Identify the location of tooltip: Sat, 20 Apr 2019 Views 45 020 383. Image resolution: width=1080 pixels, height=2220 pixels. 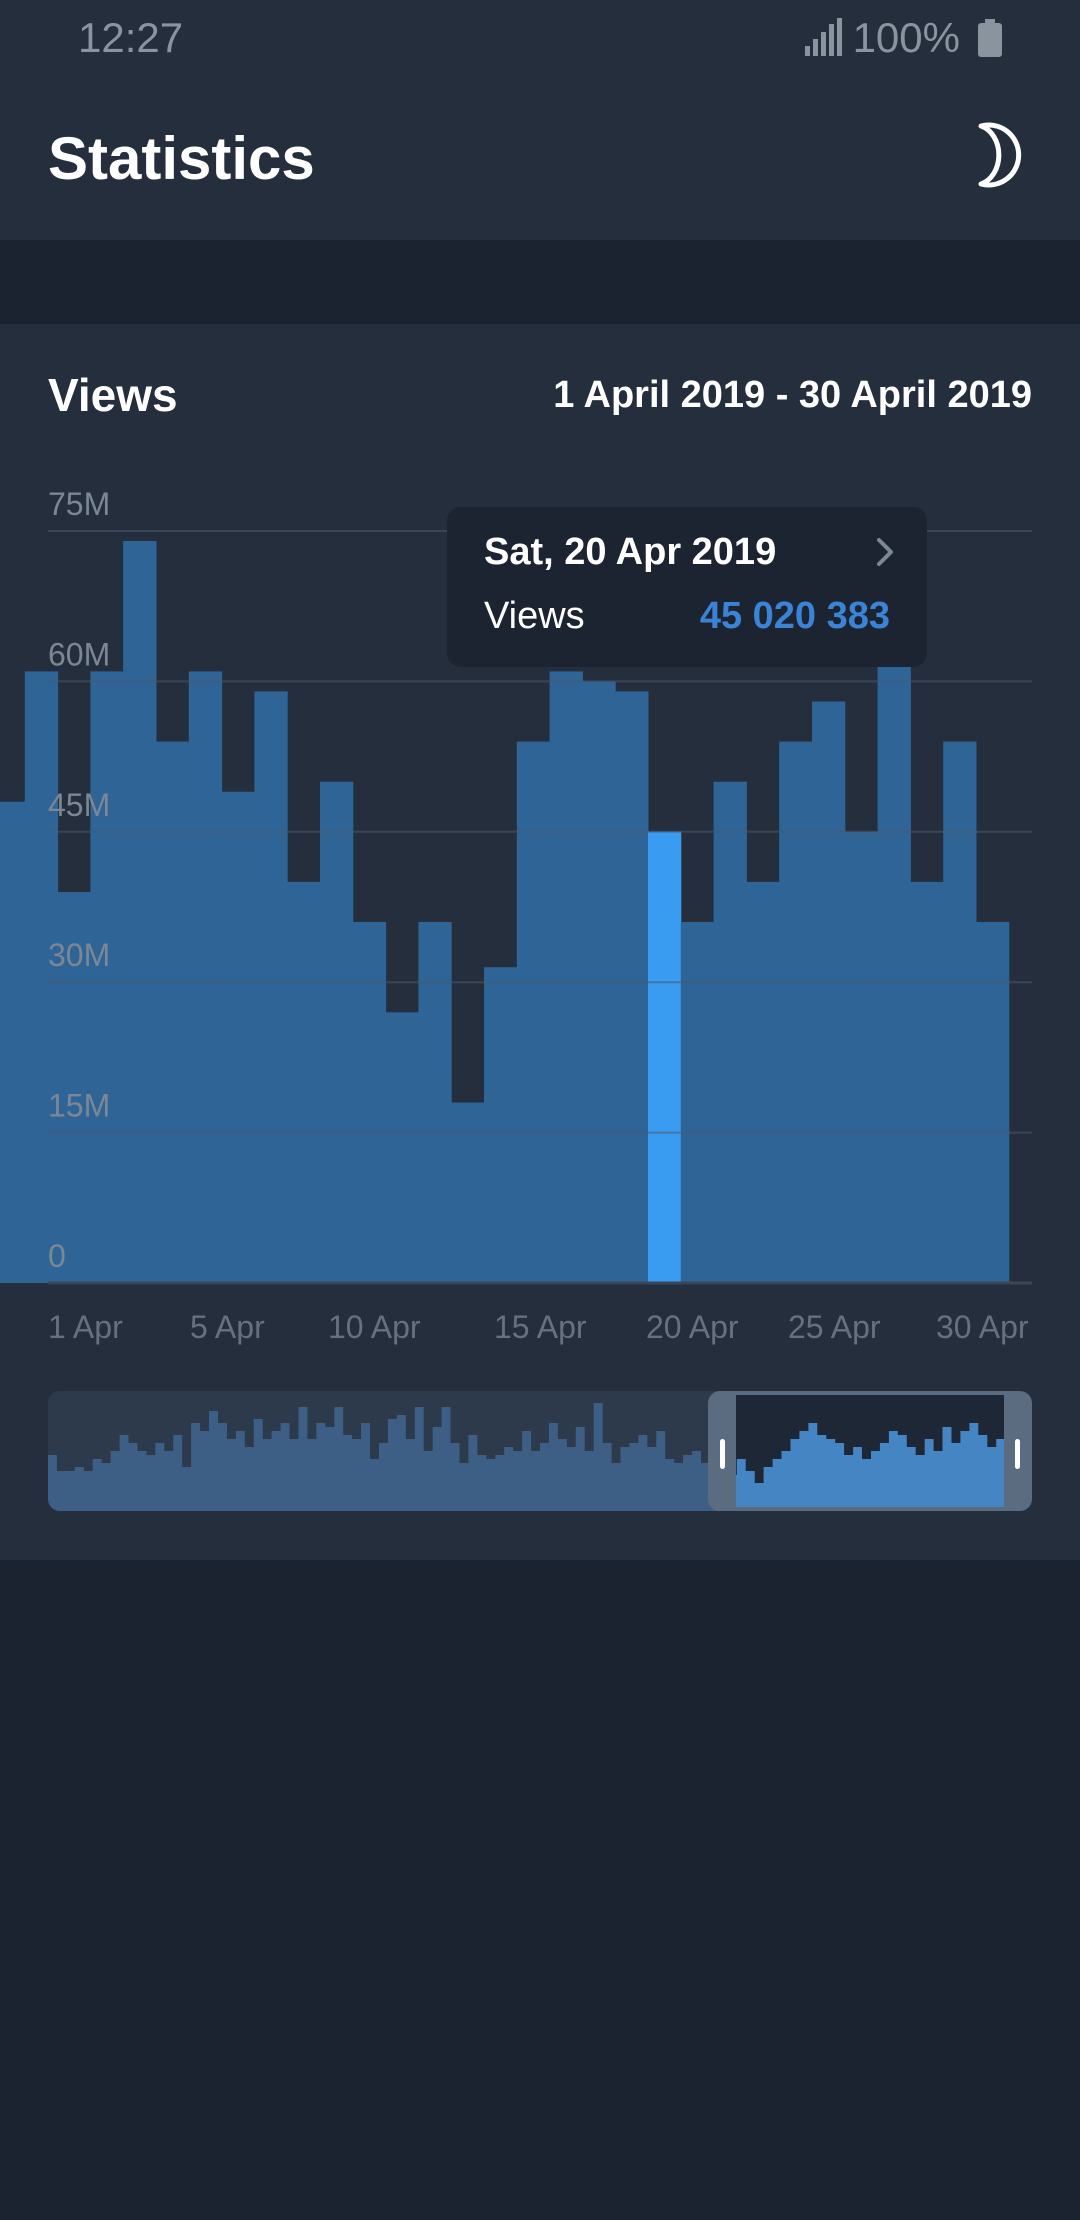
(687, 587).